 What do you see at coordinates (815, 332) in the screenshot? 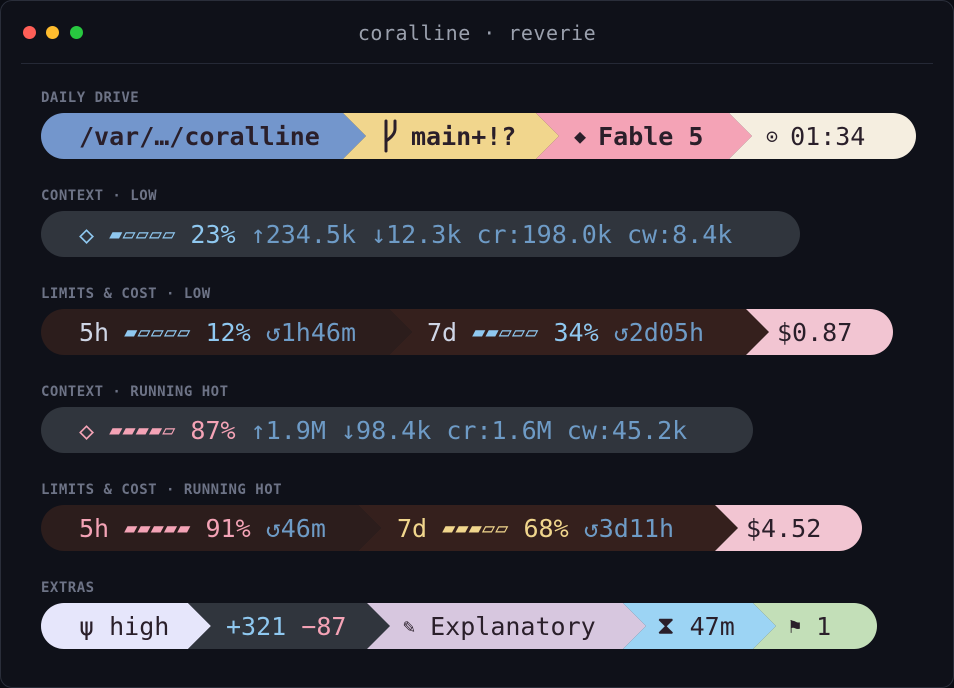
I see `cost-segment-low: $0.87` at bounding box center [815, 332].